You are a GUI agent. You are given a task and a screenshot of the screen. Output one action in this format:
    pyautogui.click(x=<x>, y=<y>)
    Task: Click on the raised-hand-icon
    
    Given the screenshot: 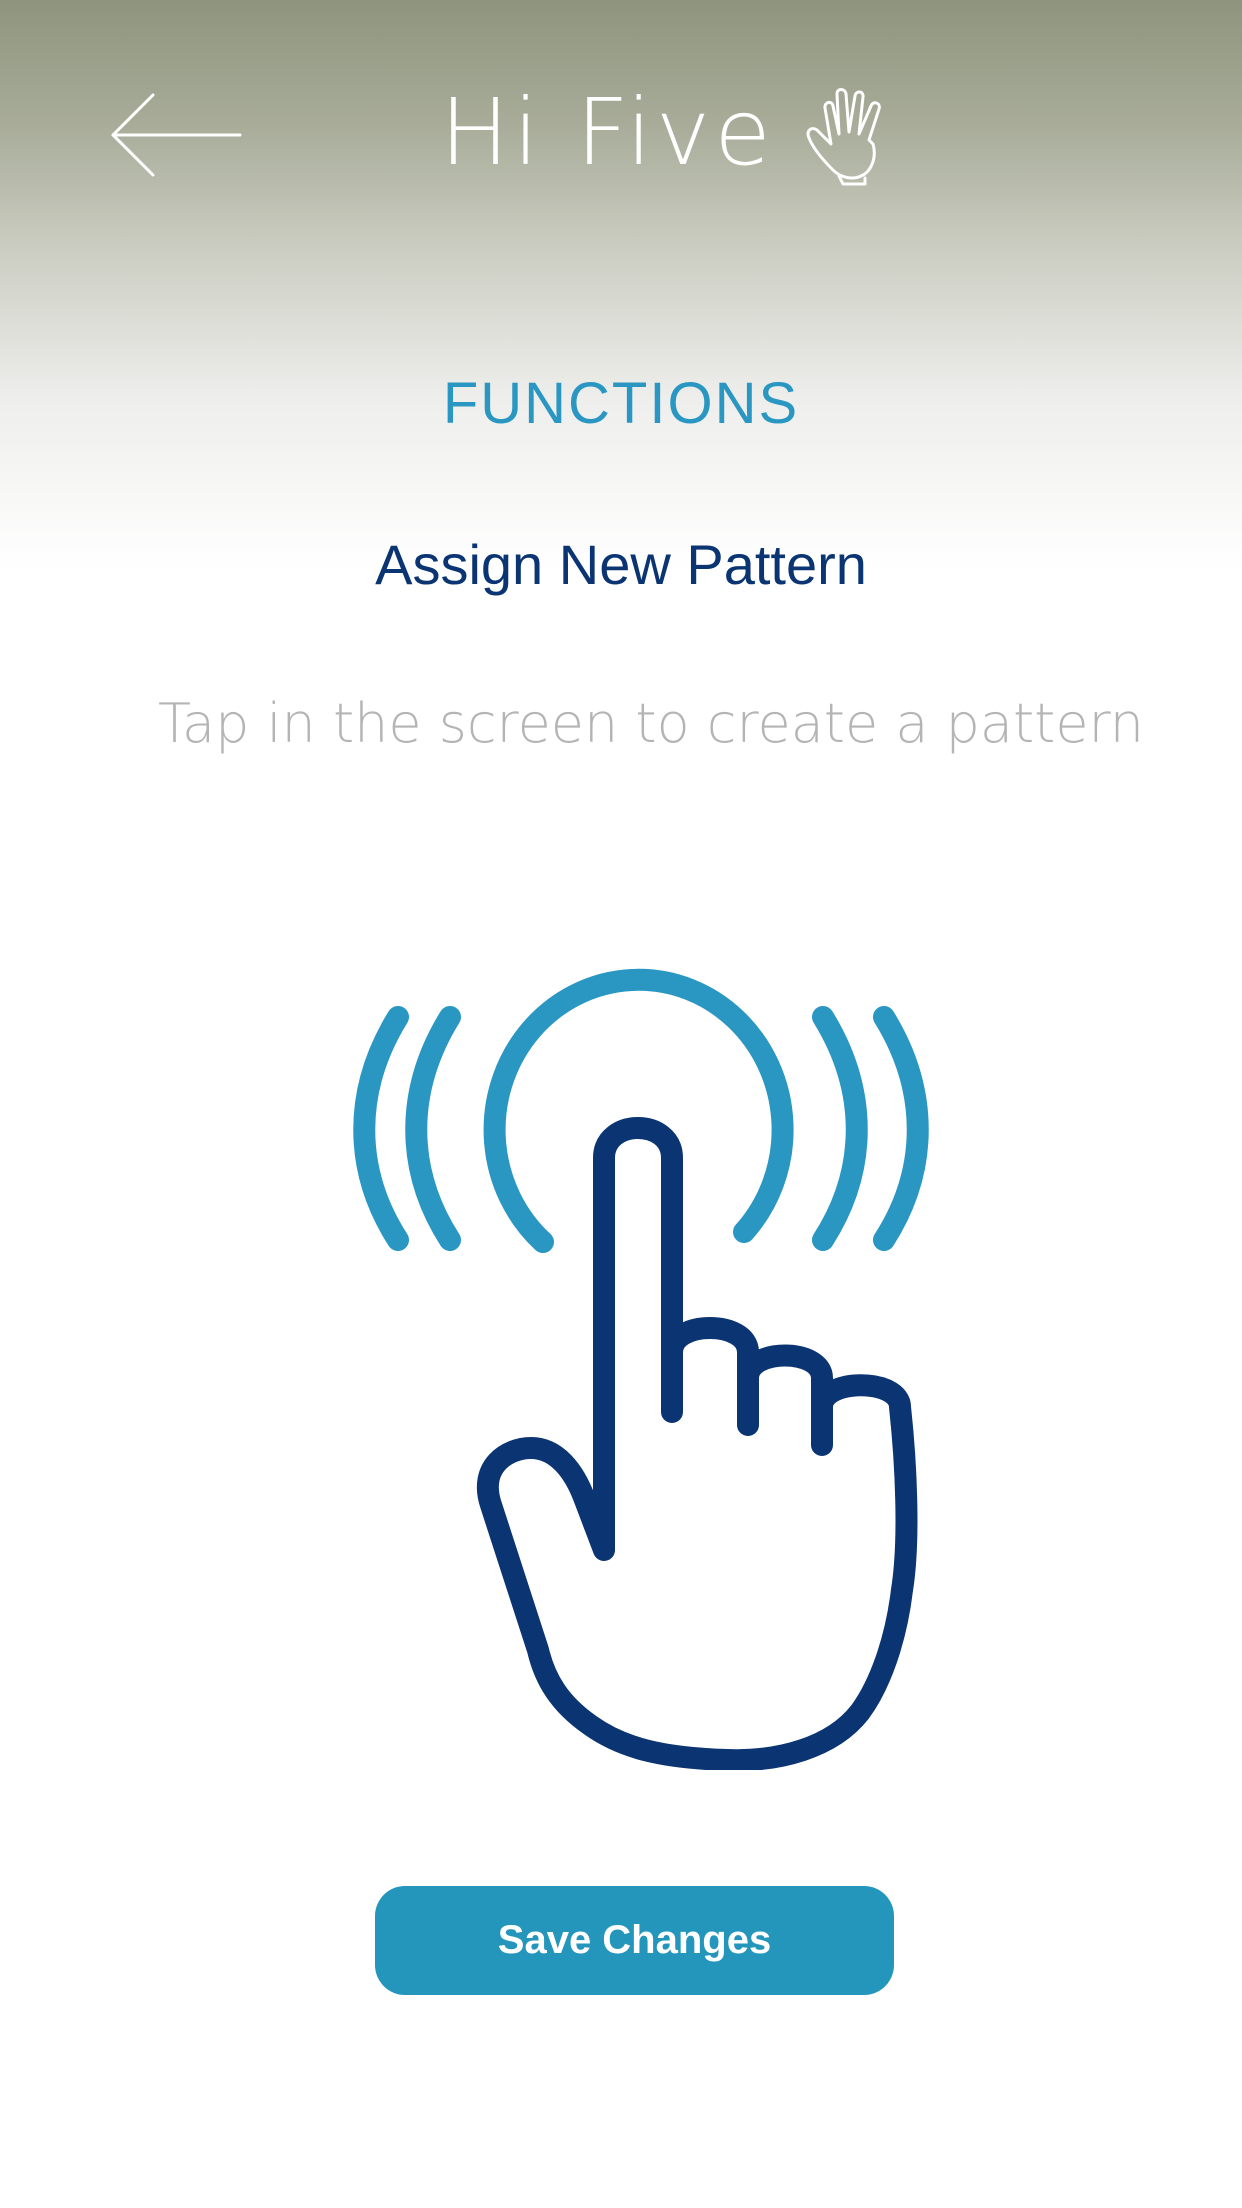 What is the action you would take?
    pyautogui.click(x=843, y=137)
    